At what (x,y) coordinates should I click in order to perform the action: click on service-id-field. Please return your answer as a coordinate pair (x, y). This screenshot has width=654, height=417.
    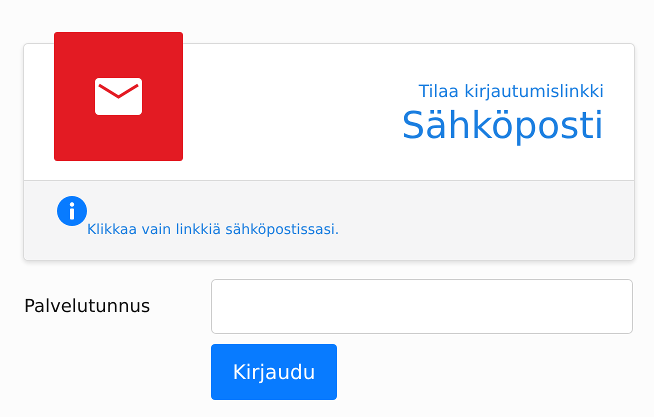
    Looking at the image, I should click on (422, 306).